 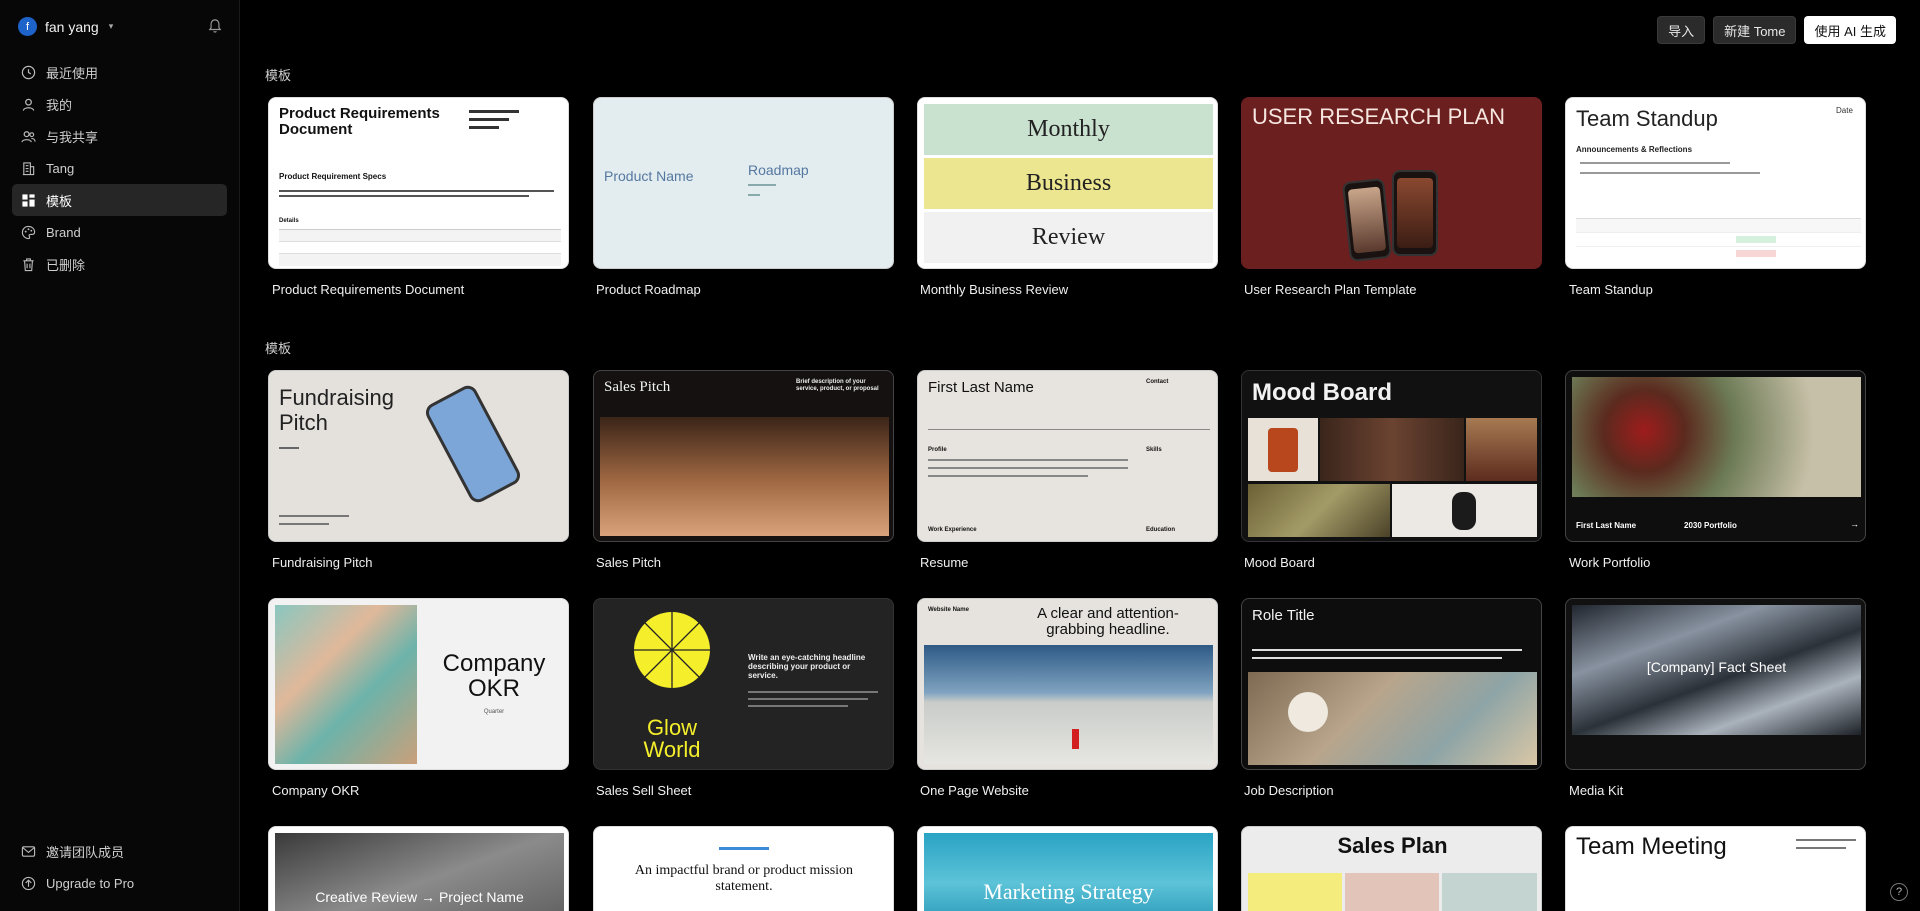 What do you see at coordinates (28, 104) in the screenshot?
I see `user-icon` at bounding box center [28, 104].